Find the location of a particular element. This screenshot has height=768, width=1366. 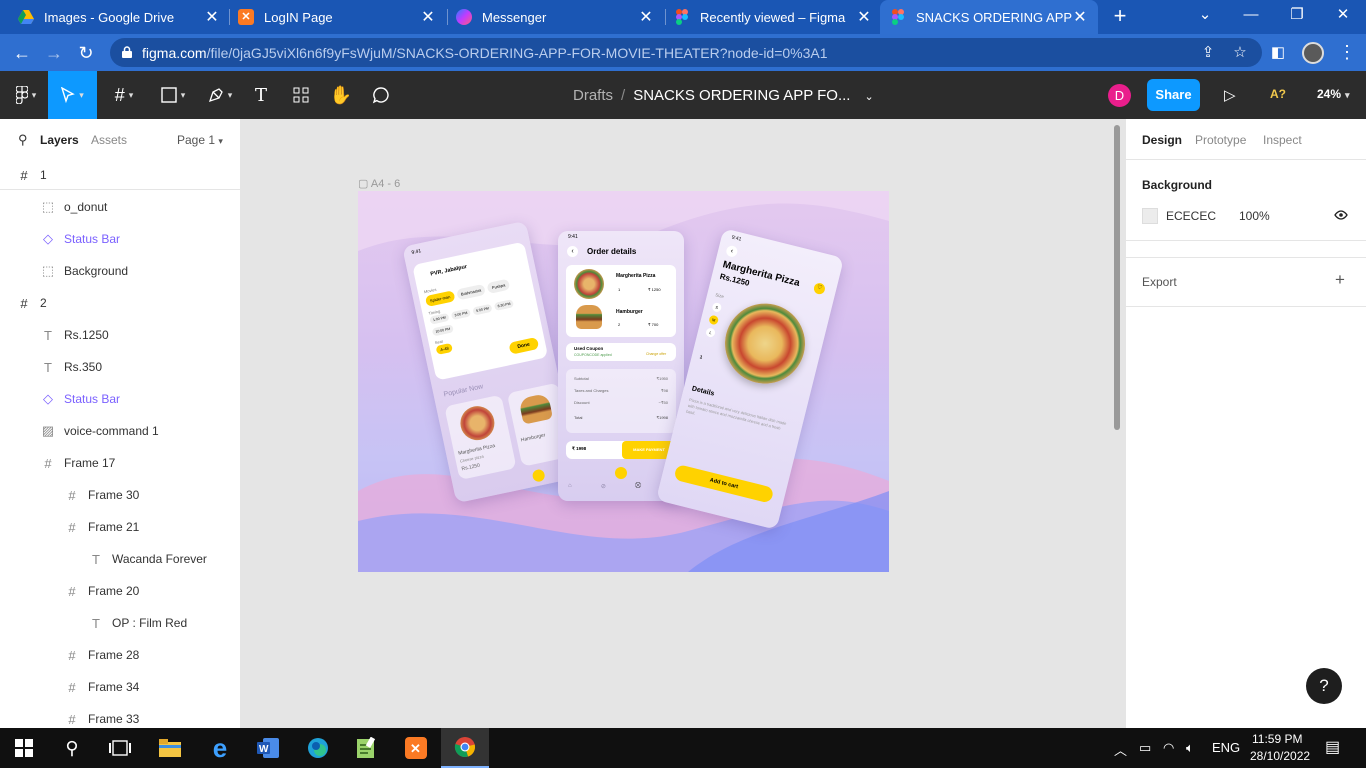

canvas-scrollbar is located at coordinates (1117, 277).